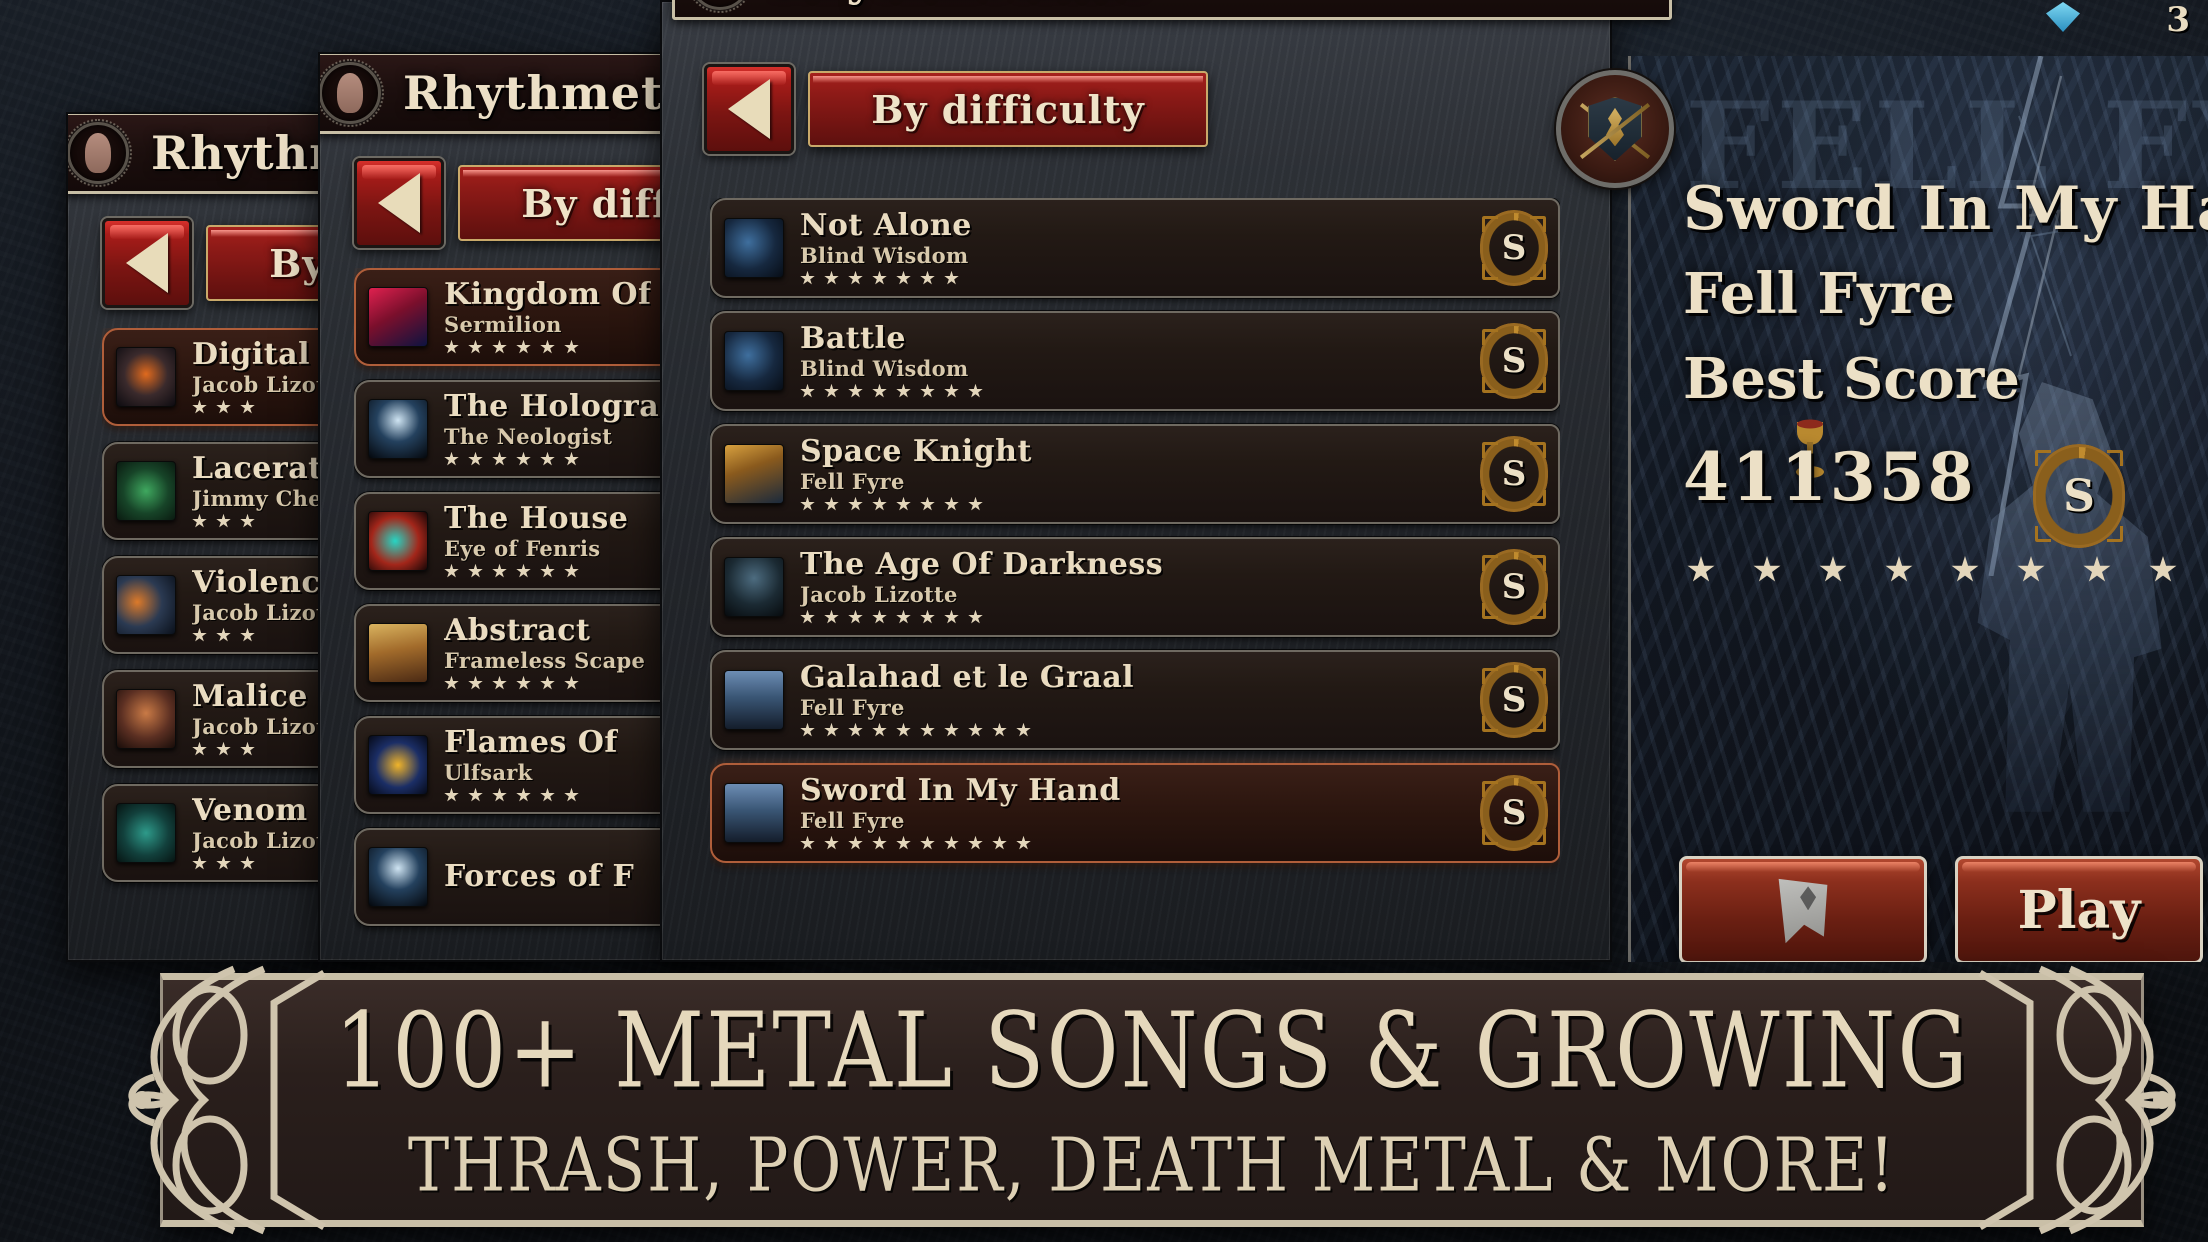 The width and height of the screenshot is (2208, 1242). Describe the element at coordinates (749, 109) in the screenshot. I see `back-button-front` at that location.